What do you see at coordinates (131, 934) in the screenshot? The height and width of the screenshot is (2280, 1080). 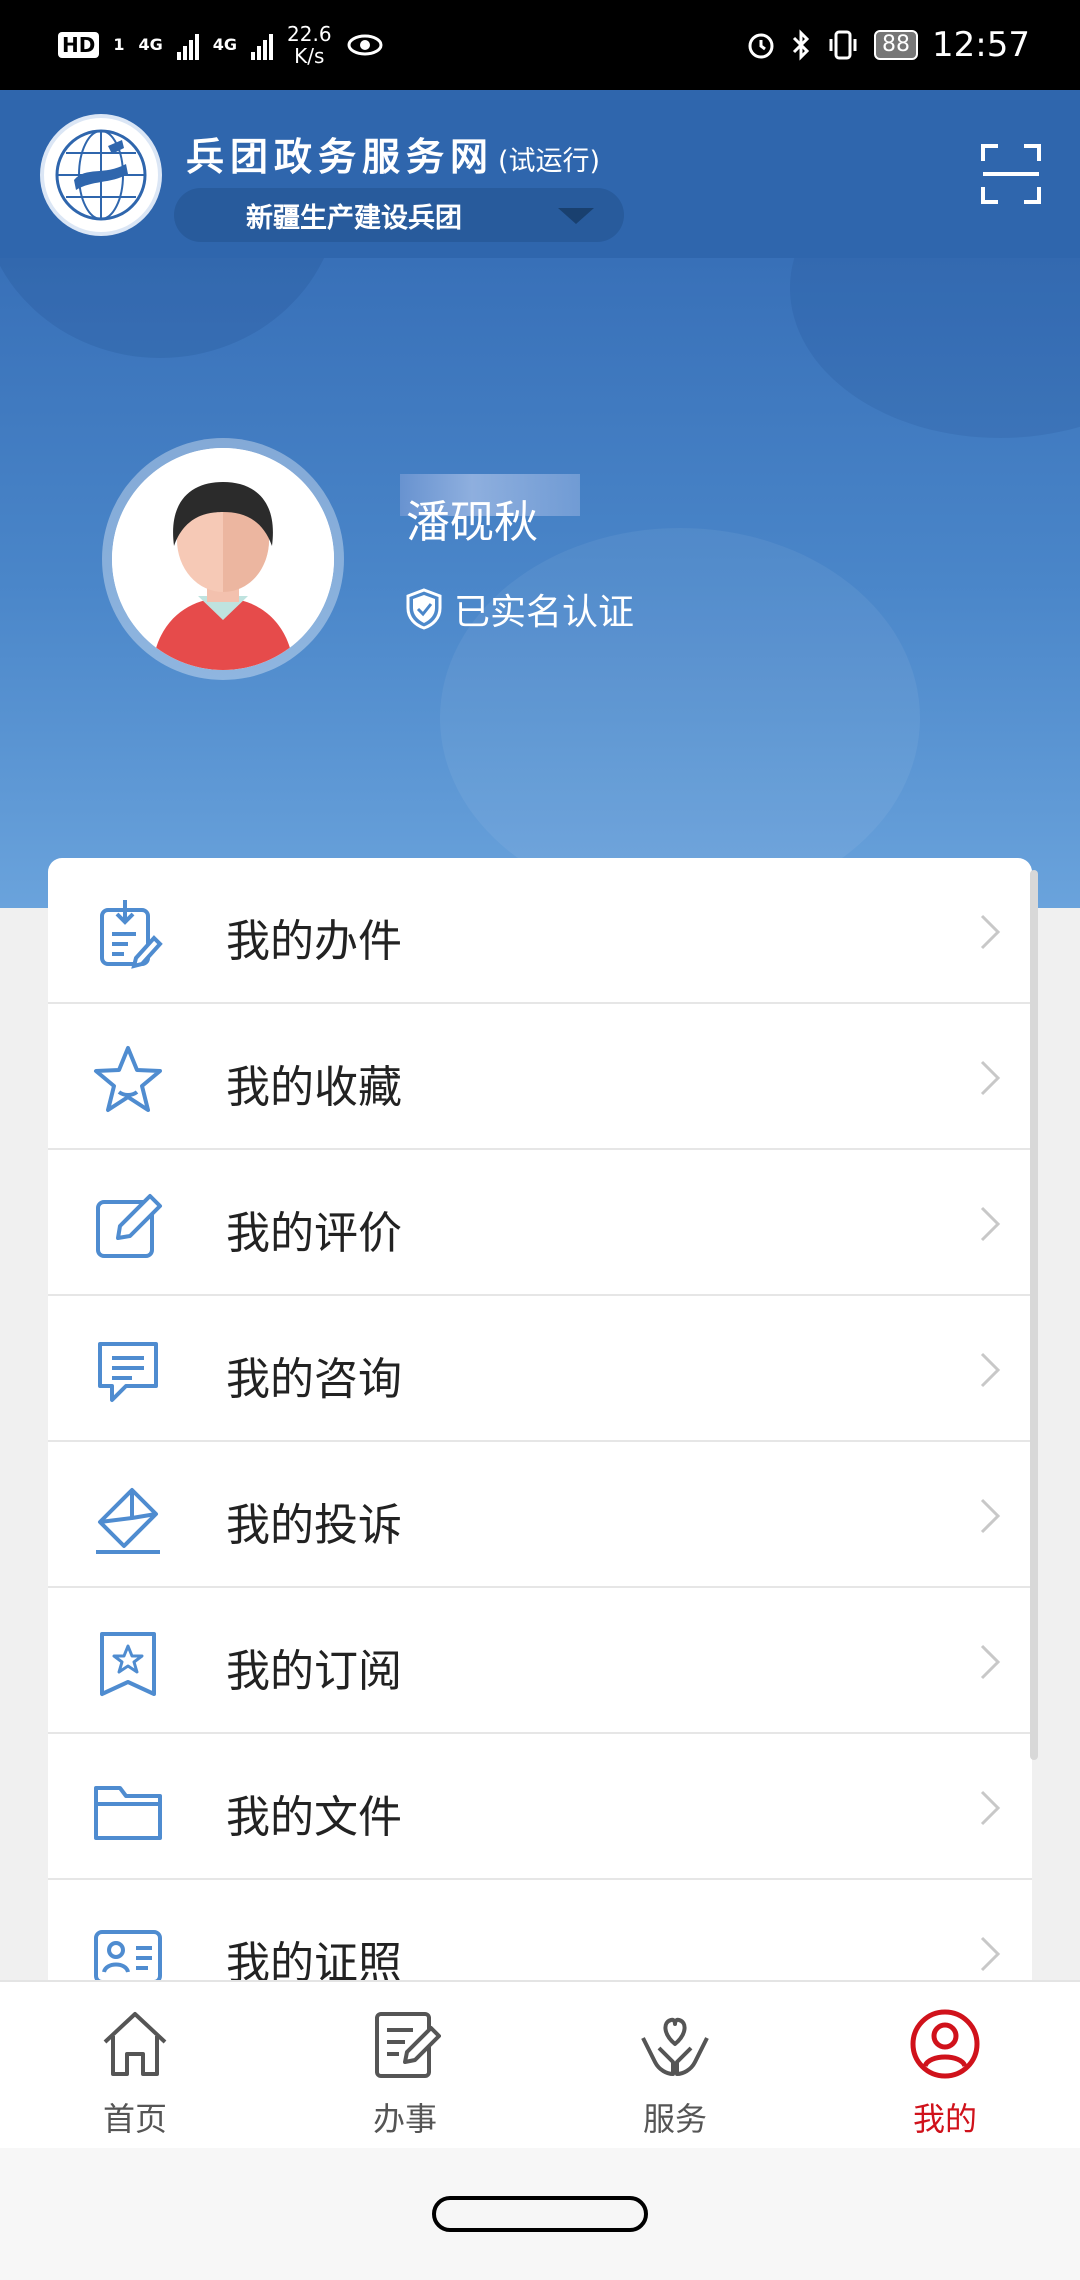 I see `task-download-icon` at bounding box center [131, 934].